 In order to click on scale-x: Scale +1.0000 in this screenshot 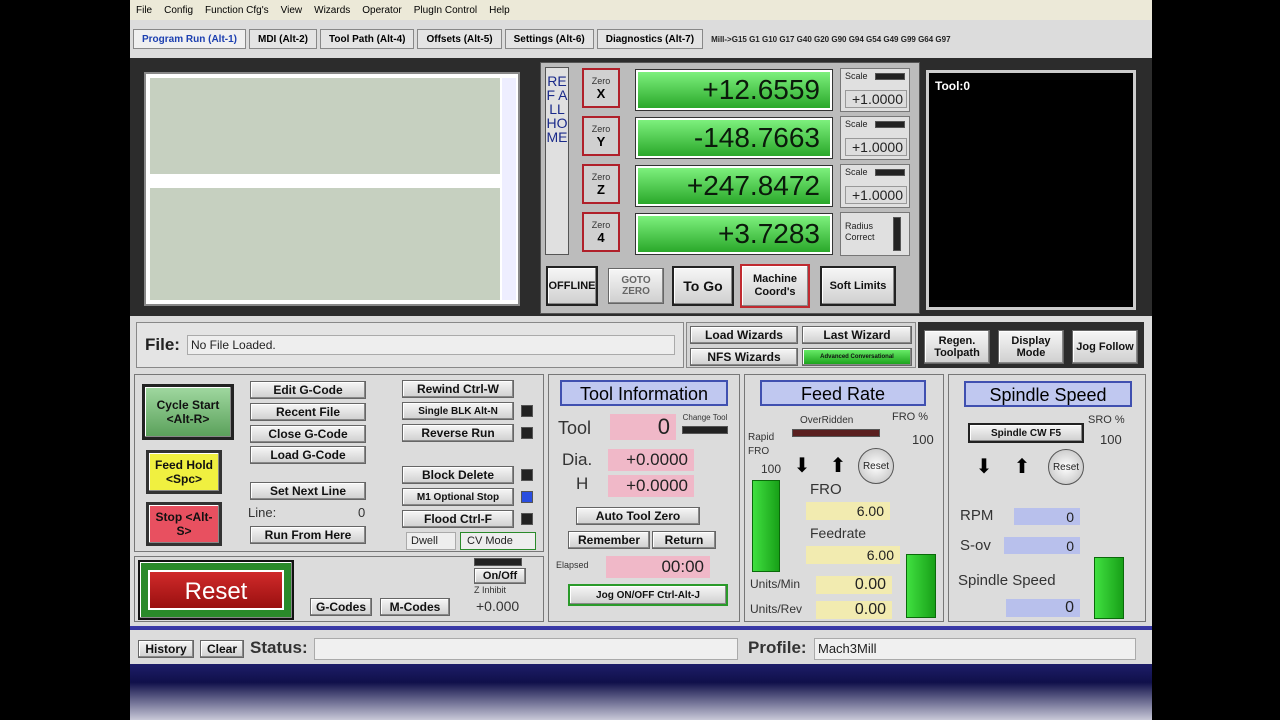, I will do `click(875, 90)`.